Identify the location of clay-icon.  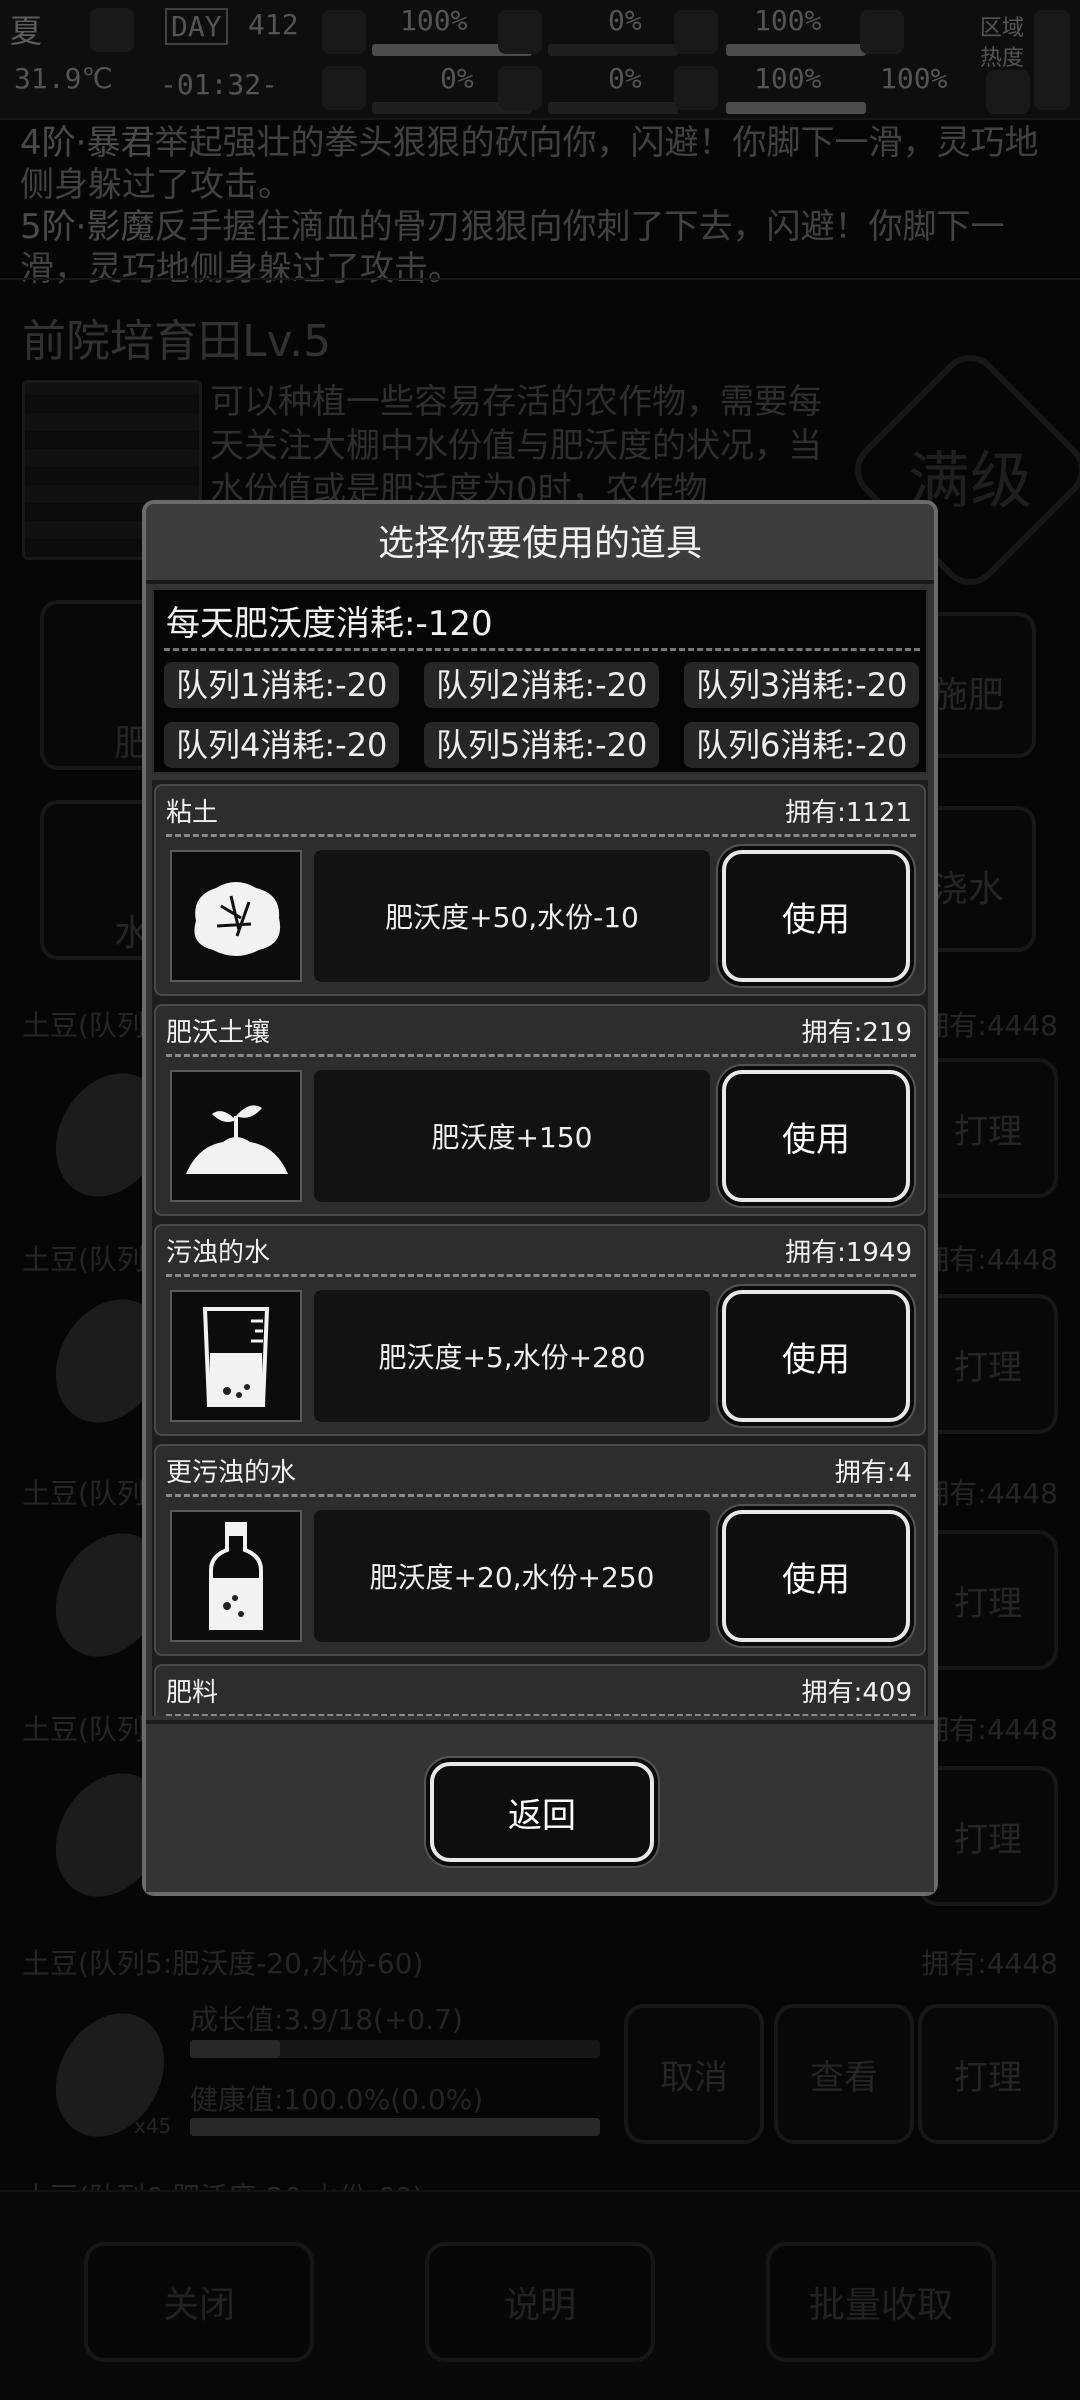
(236, 916).